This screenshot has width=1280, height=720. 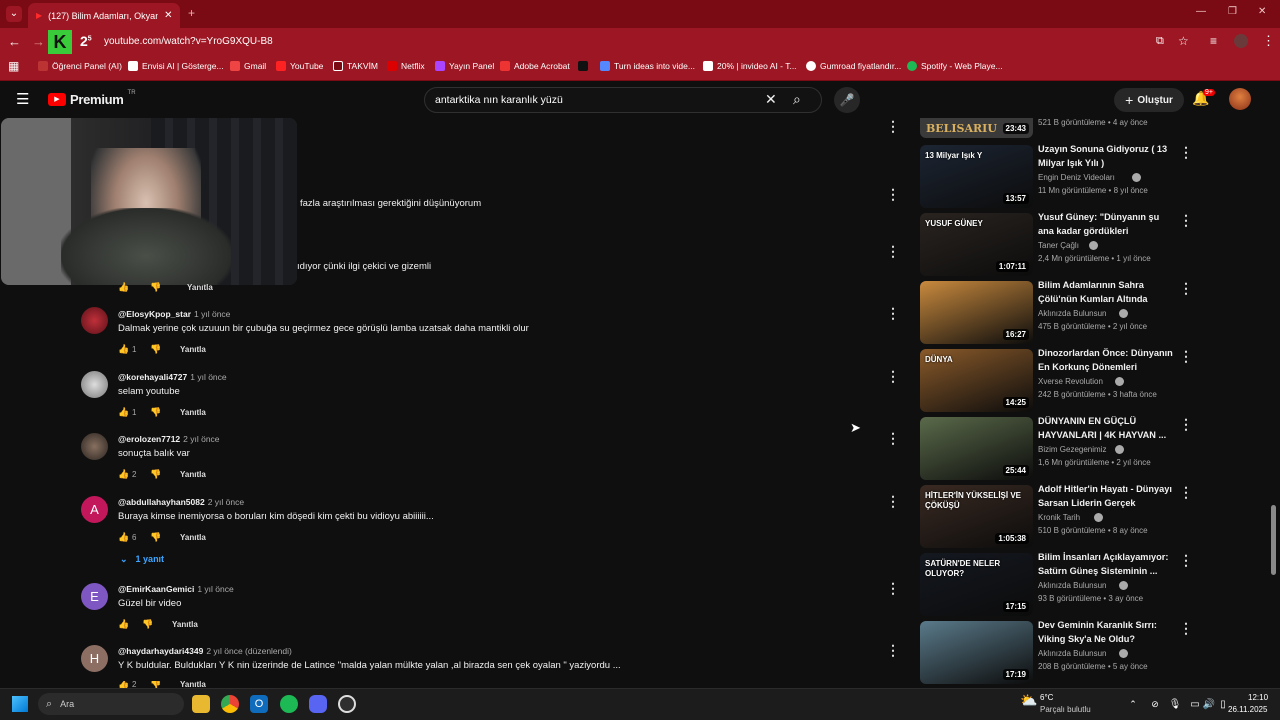 I want to click on hamburger-menu-icon: ☰, so click(x=22, y=99).